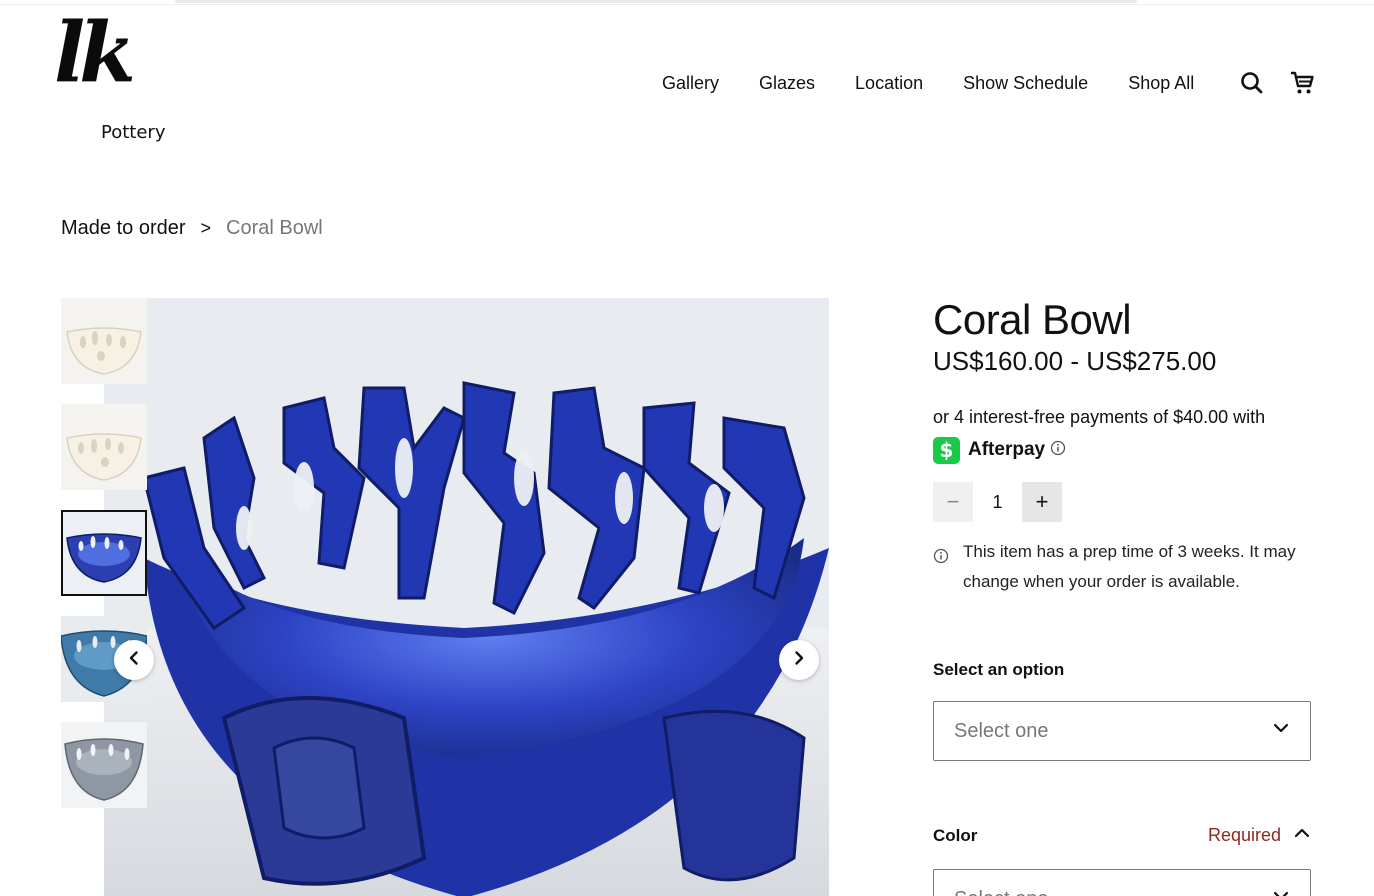 The height and width of the screenshot is (896, 1374). What do you see at coordinates (104, 765) in the screenshot?
I see `thumbnail-gray-coral-bowl` at bounding box center [104, 765].